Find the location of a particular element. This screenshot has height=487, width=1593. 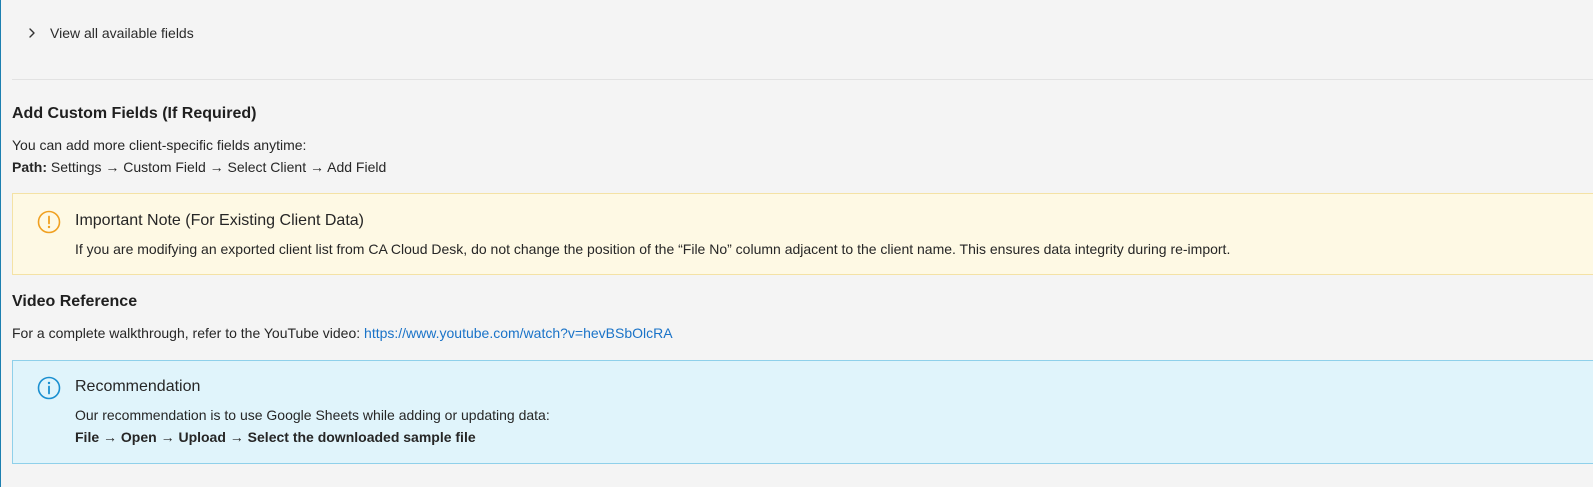

chevron-right-icon is located at coordinates (32, 33).